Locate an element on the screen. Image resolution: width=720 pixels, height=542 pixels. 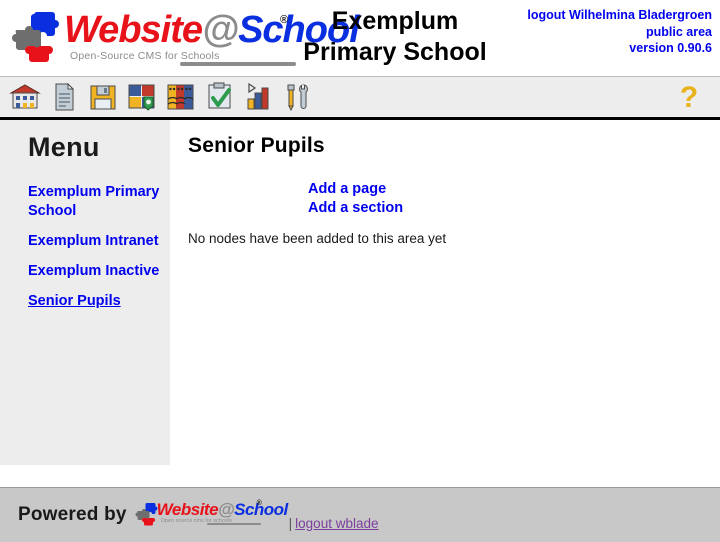
sidebar-item-exemplum-primary-school: Exemplum Primary School is located at coordinates (93, 201).